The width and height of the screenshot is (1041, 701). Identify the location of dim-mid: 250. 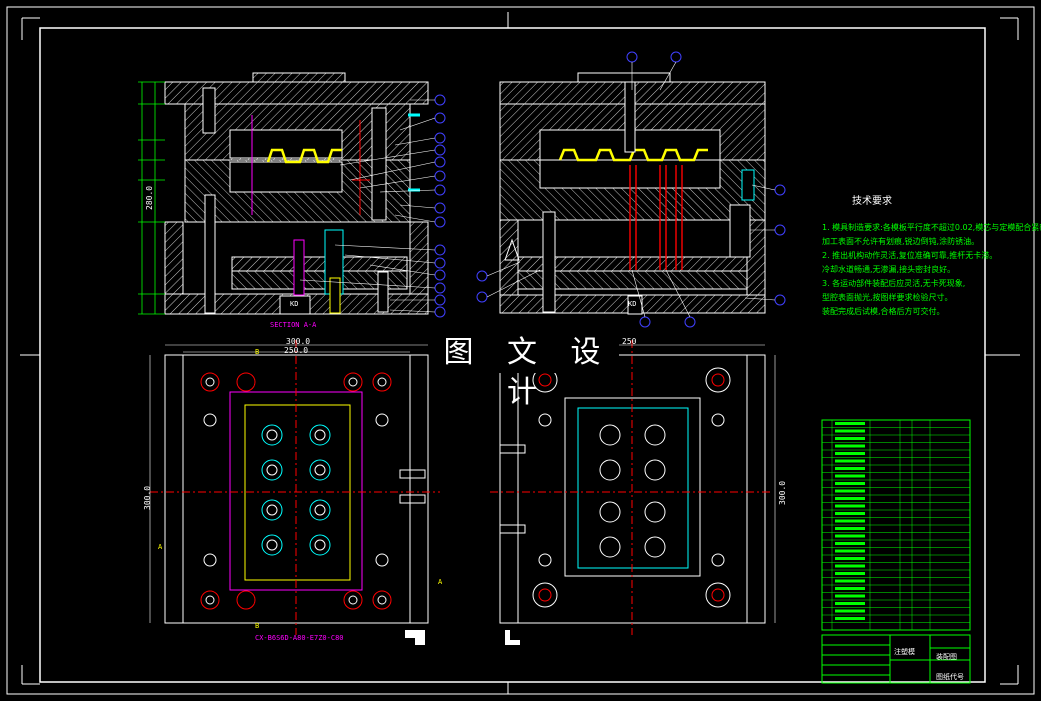
(629, 341).